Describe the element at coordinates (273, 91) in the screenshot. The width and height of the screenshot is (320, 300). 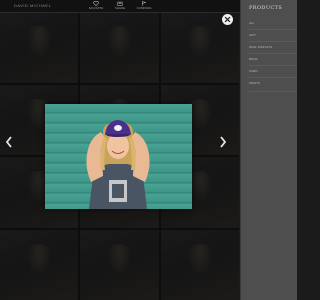
I see `products-divider` at that location.